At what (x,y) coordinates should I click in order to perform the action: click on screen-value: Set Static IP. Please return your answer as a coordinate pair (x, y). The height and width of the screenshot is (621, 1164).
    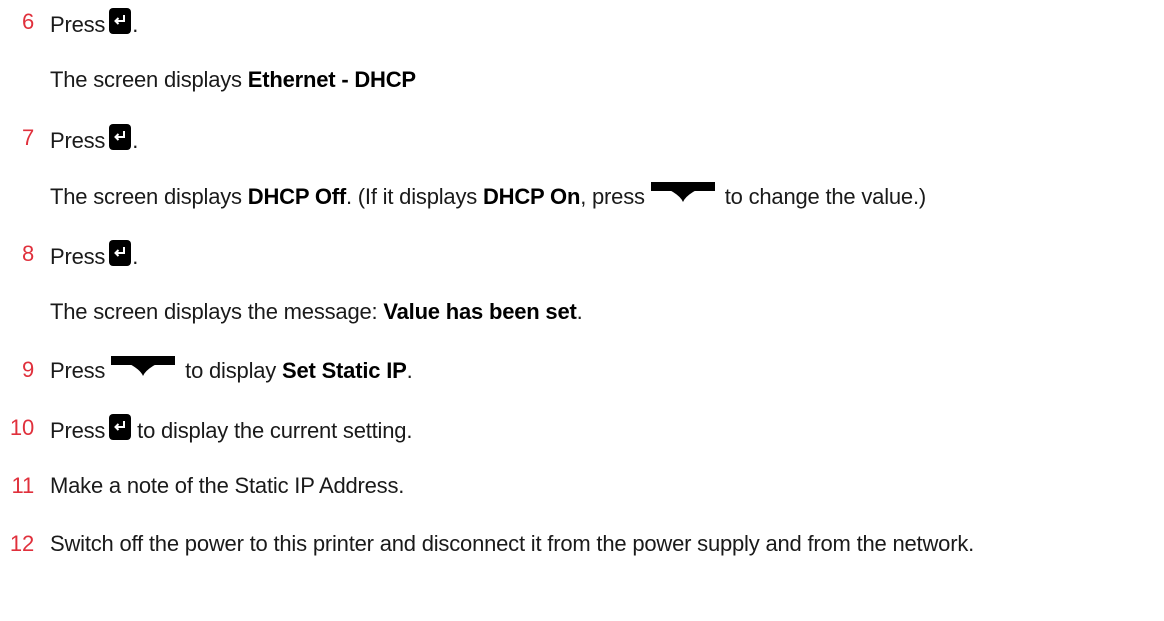
    Looking at the image, I should click on (344, 370).